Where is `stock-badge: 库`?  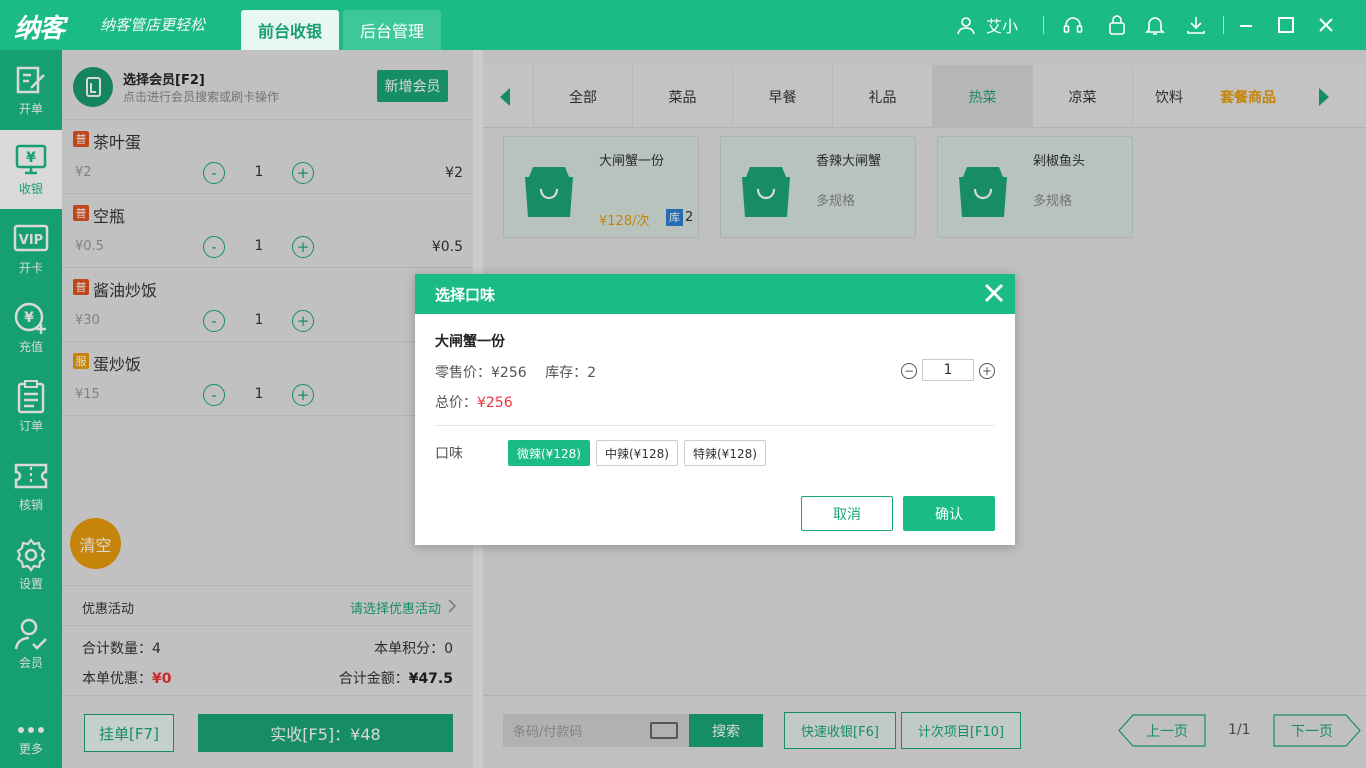 stock-badge: 库 is located at coordinates (674, 217).